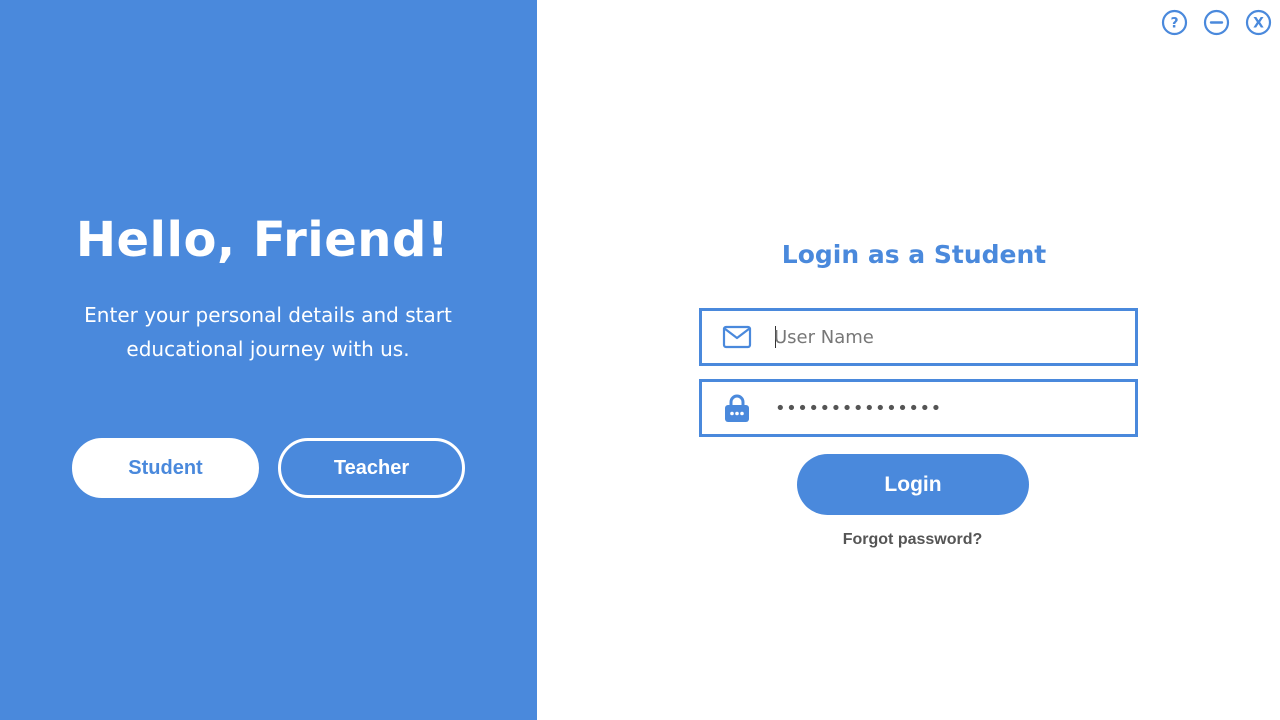  I want to click on close-button: X, so click(1258, 22).